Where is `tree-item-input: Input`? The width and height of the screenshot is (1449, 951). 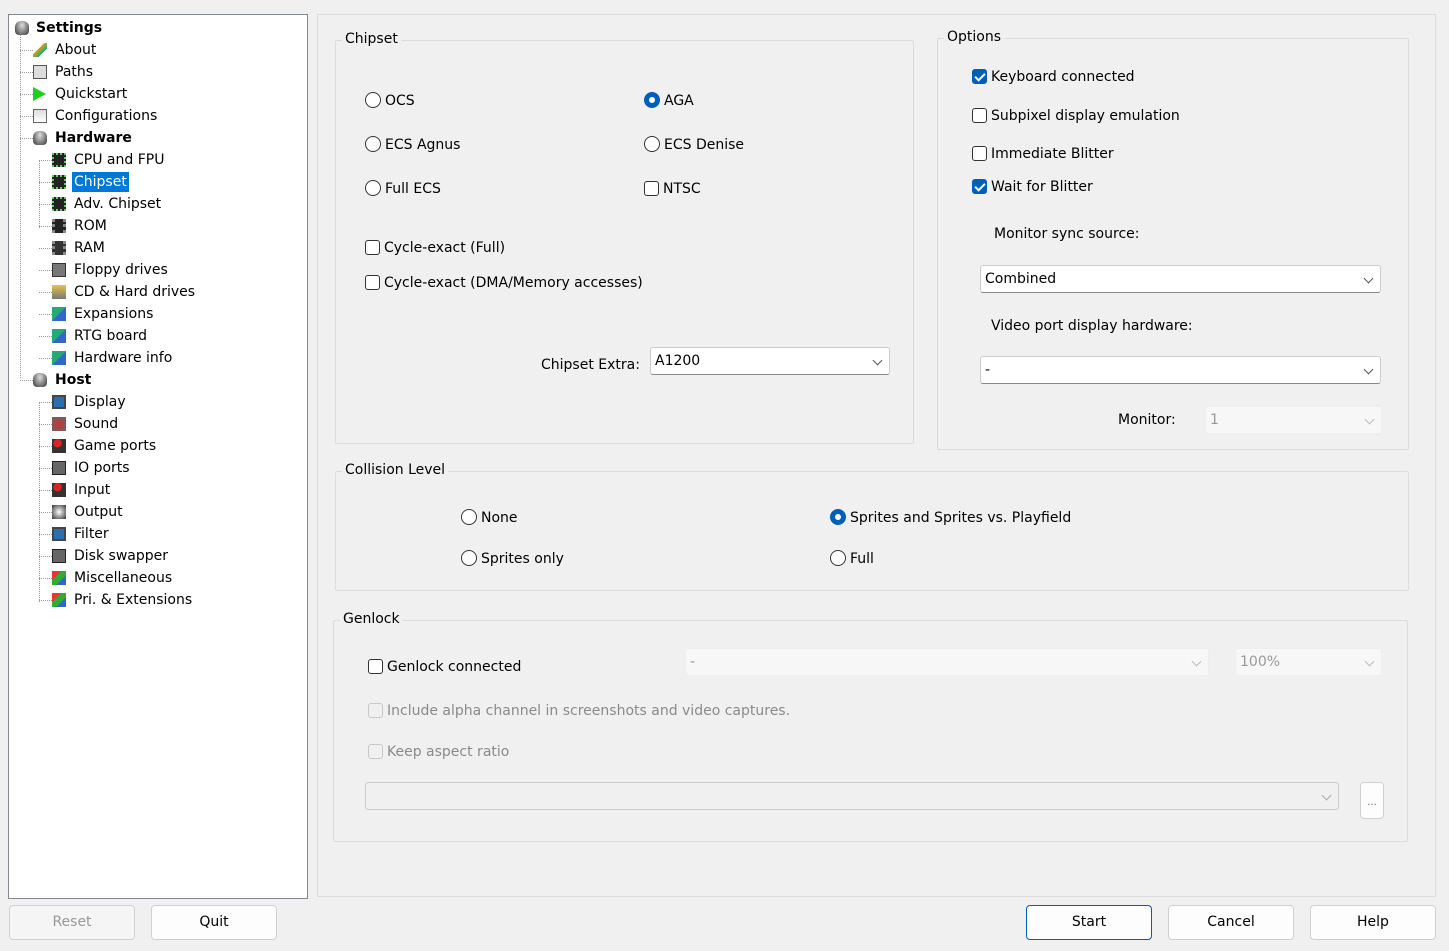
tree-item-input: Input is located at coordinates (157, 490).